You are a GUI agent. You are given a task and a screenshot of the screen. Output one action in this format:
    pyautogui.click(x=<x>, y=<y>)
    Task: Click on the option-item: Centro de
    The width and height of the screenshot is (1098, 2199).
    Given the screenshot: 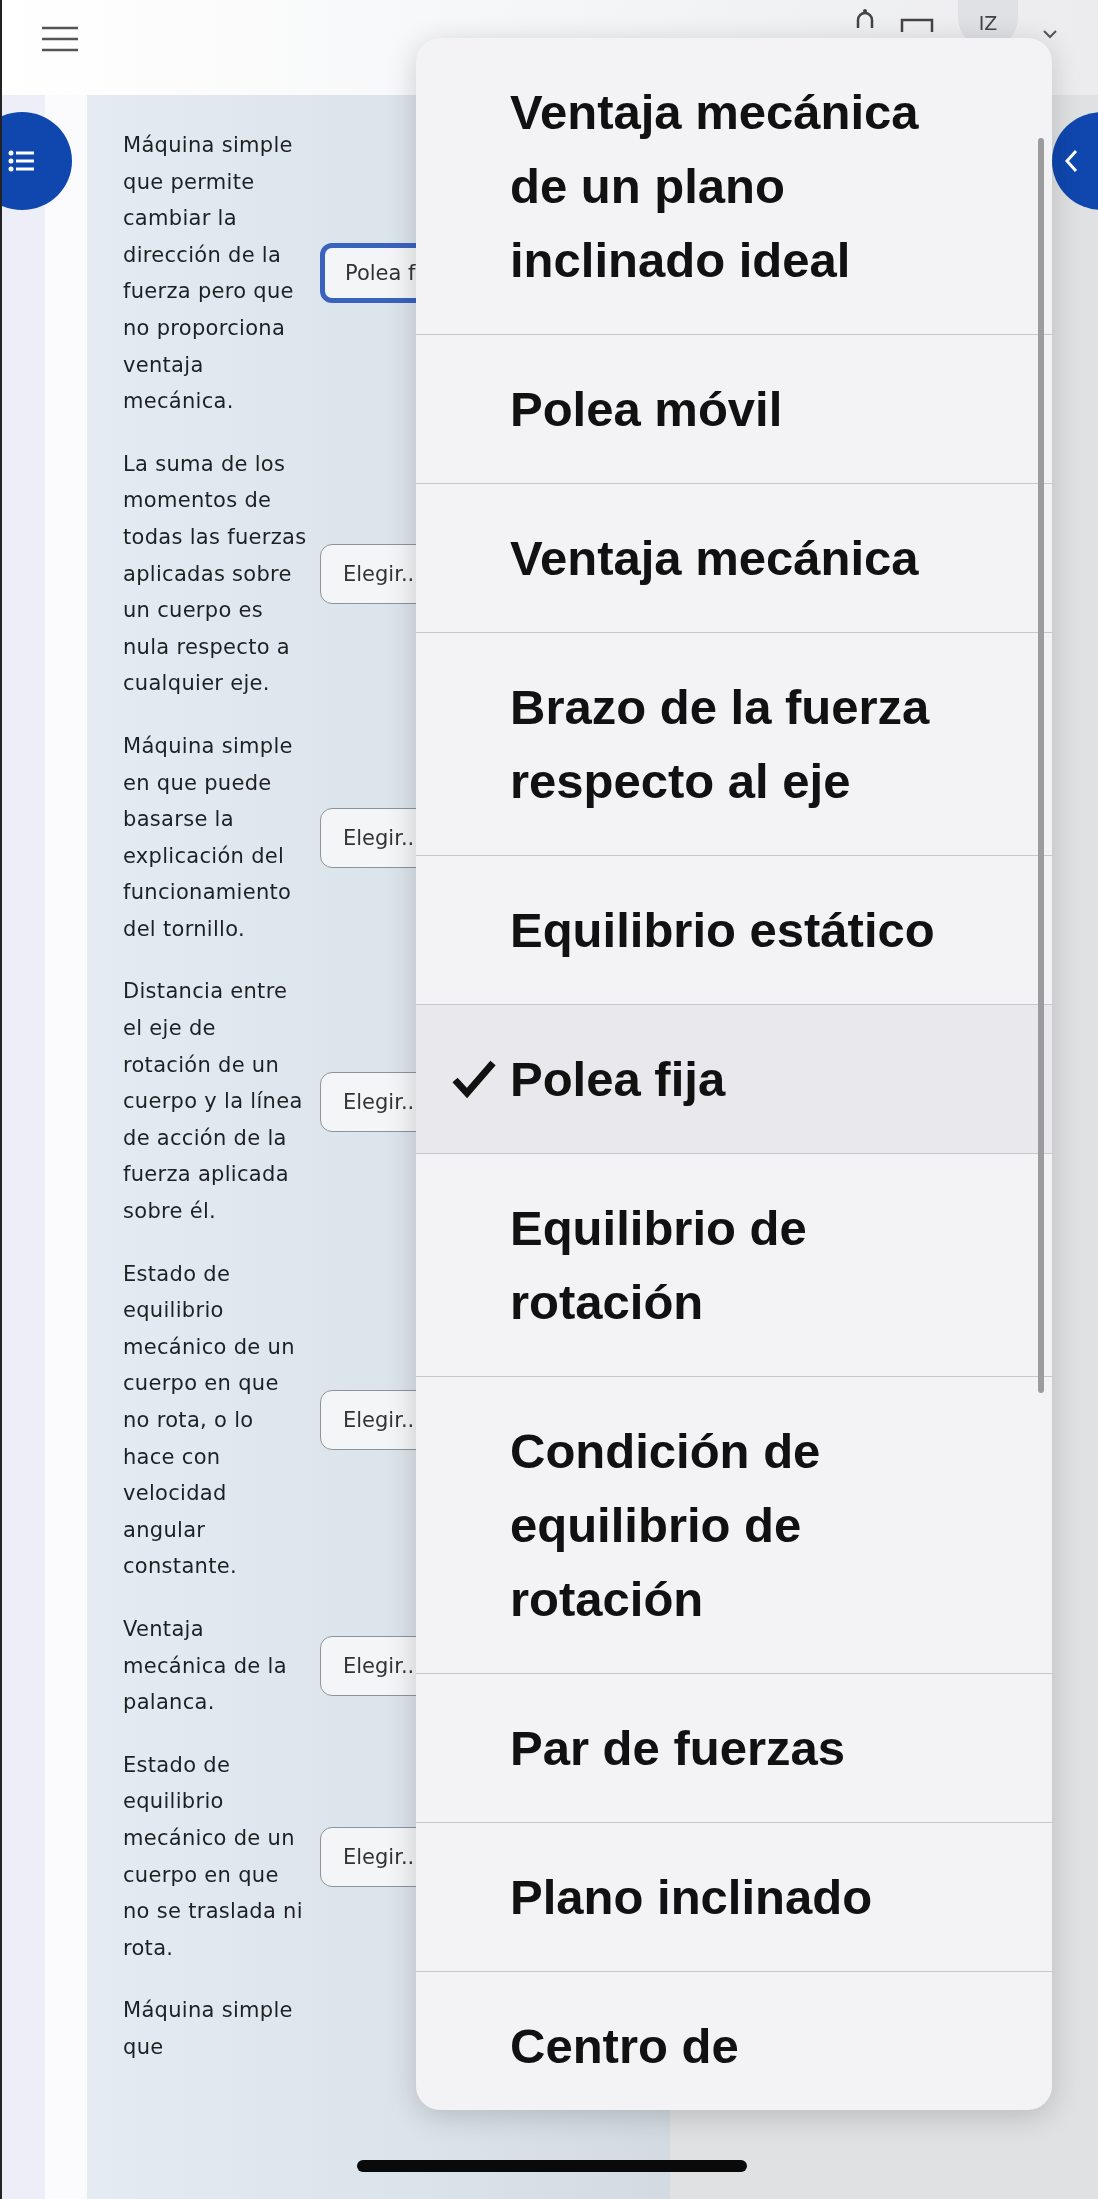 What is the action you would take?
    pyautogui.click(x=734, y=2041)
    